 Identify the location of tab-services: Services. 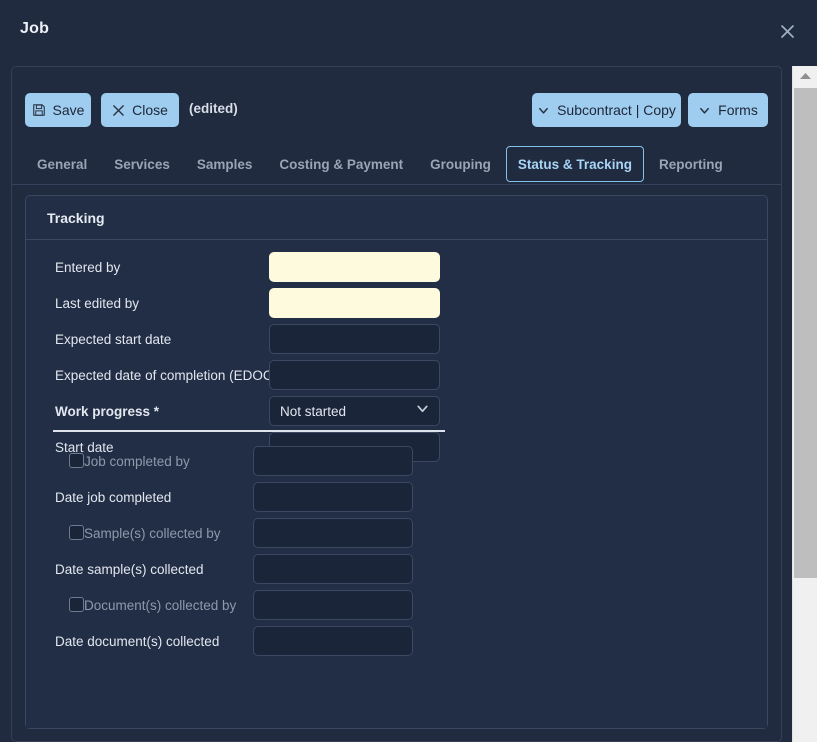
(142, 164).